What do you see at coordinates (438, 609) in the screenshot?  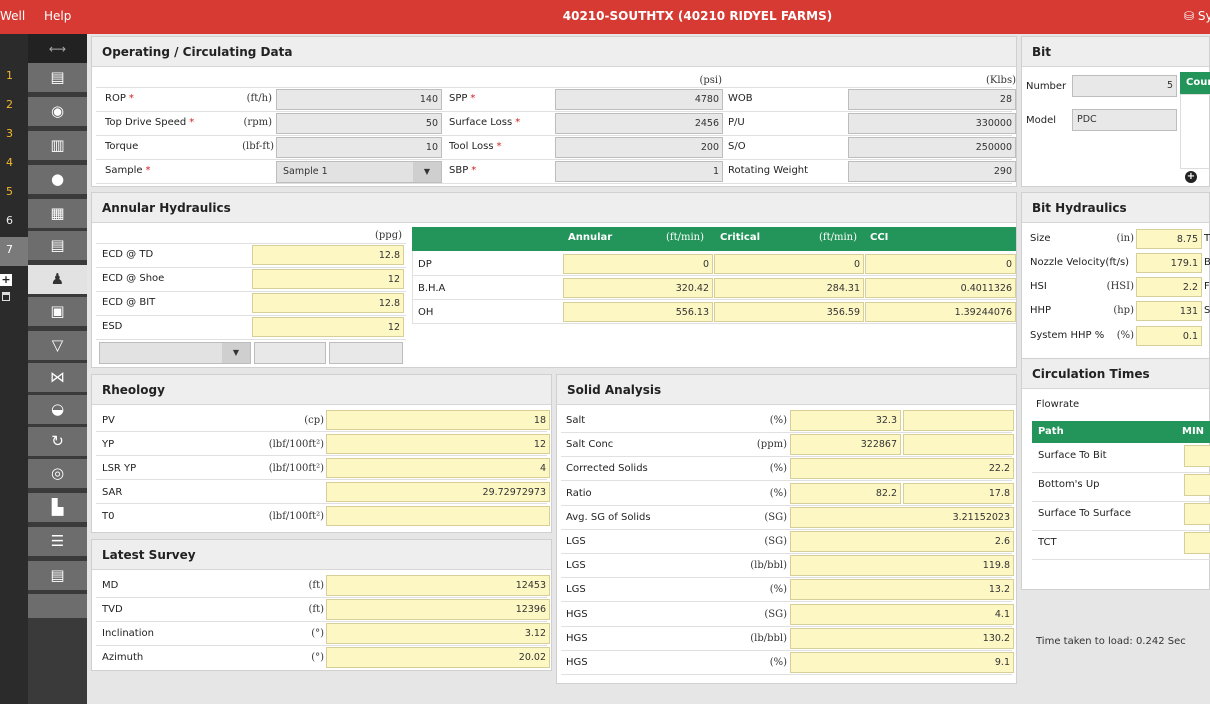 I see `tvd-input: 12396` at bounding box center [438, 609].